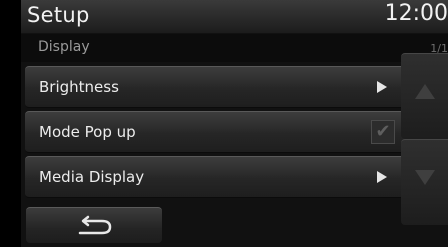 Image resolution: width=448 pixels, height=247 pixels. Describe the element at coordinates (217, 177) in the screenshot. I see `menu-item-media-display: Media Display` at that location.